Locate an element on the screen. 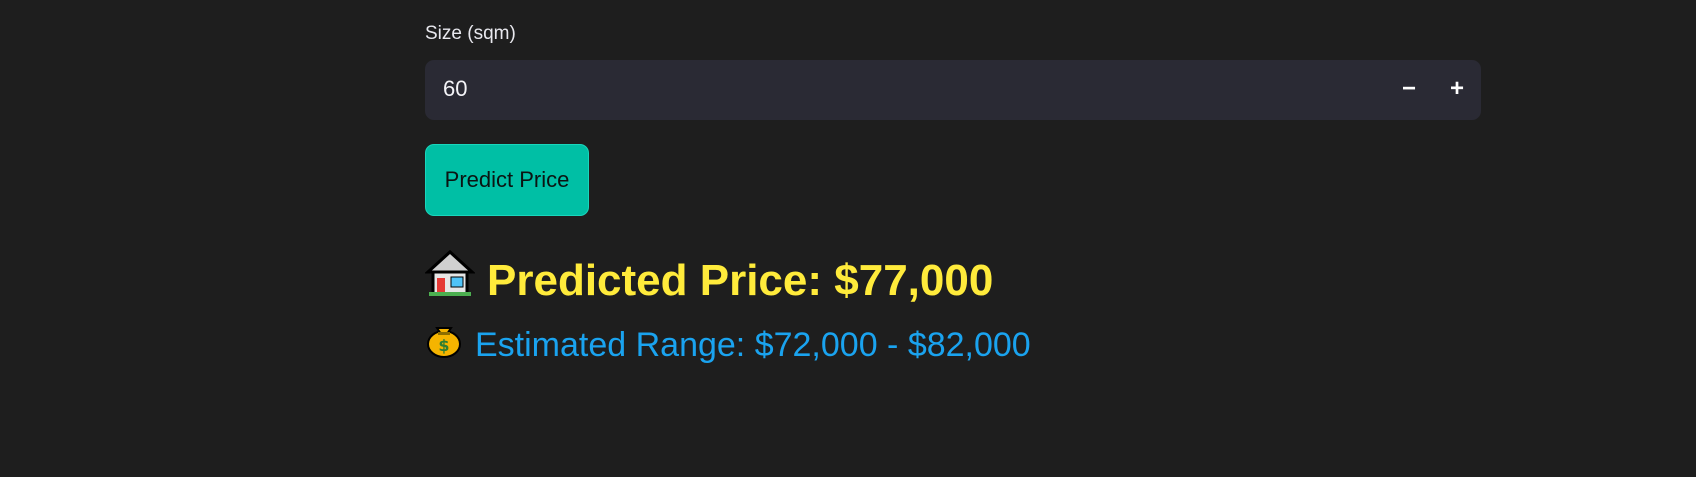 The height and width of the screenshot is (477, 1696). decrement-button: − is located at coordinates (1409, 90).